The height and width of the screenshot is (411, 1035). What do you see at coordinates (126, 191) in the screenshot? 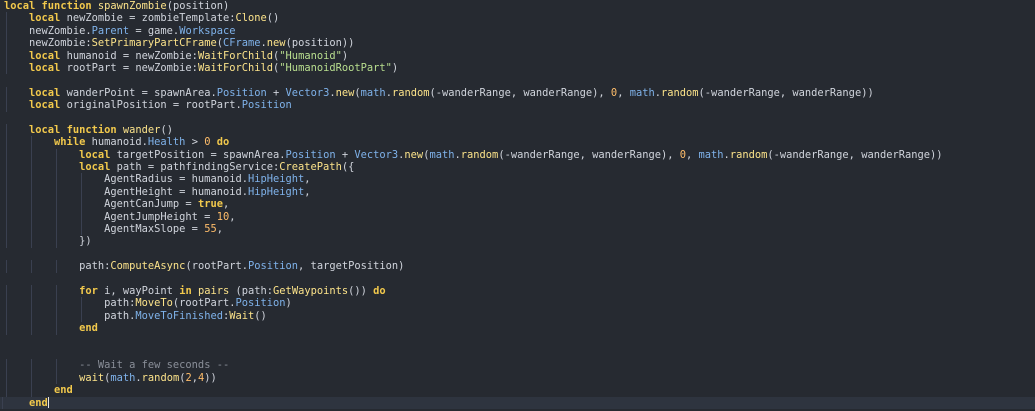
I see `code-token: AgentHeight = humanoid.` at bounding box center [126, 191].